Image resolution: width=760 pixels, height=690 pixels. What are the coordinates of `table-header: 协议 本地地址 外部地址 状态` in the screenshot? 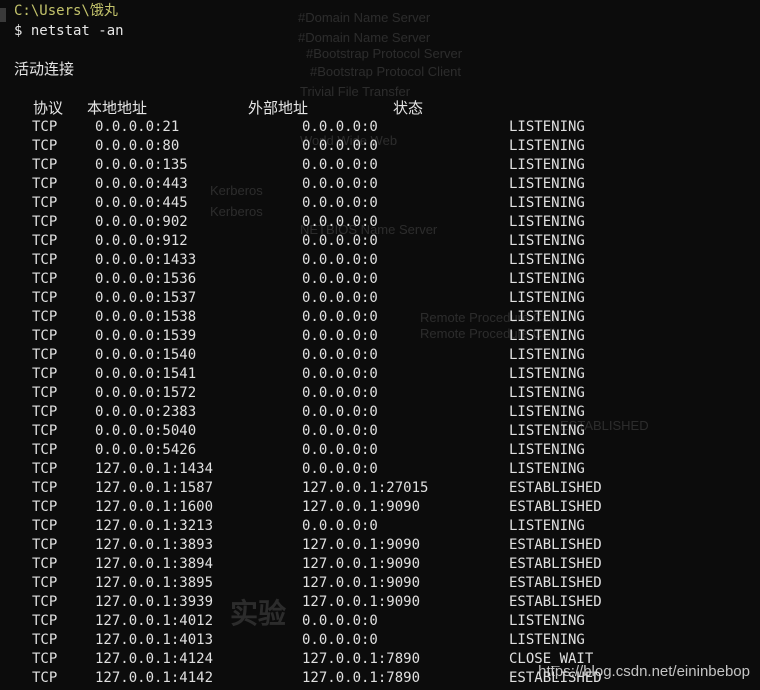 It's located at (380, 107).